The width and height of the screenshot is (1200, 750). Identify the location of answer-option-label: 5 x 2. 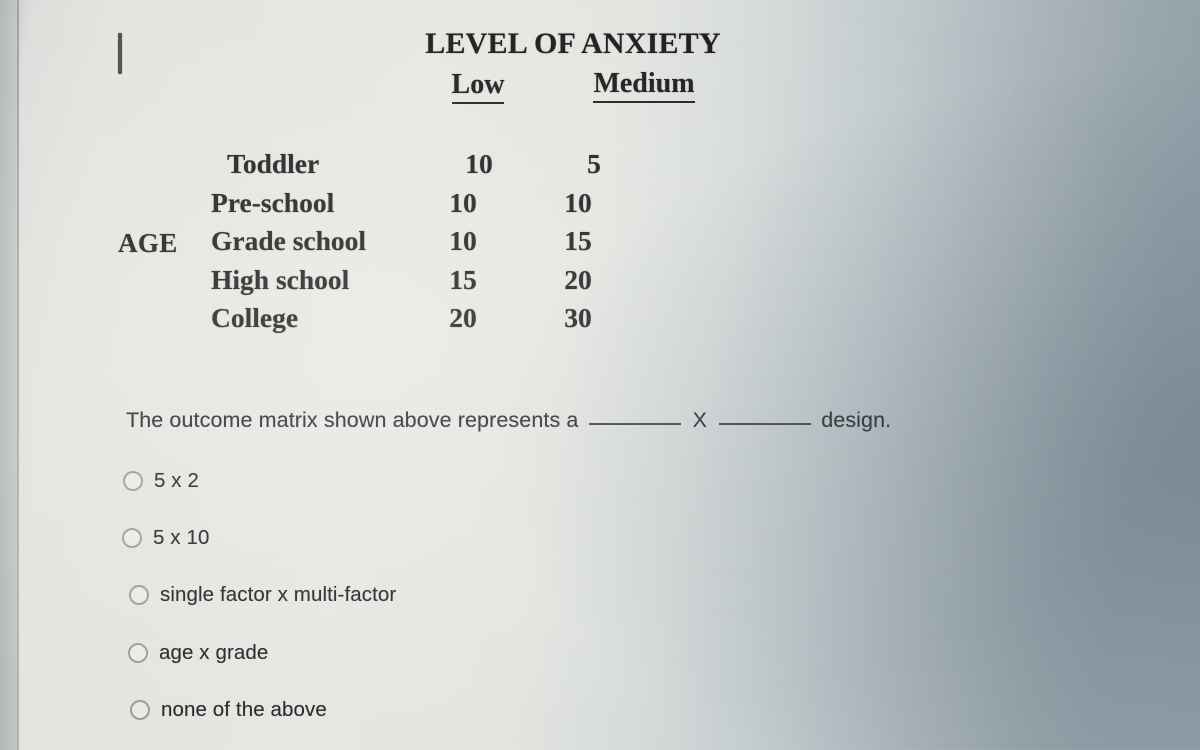
(176, 480).